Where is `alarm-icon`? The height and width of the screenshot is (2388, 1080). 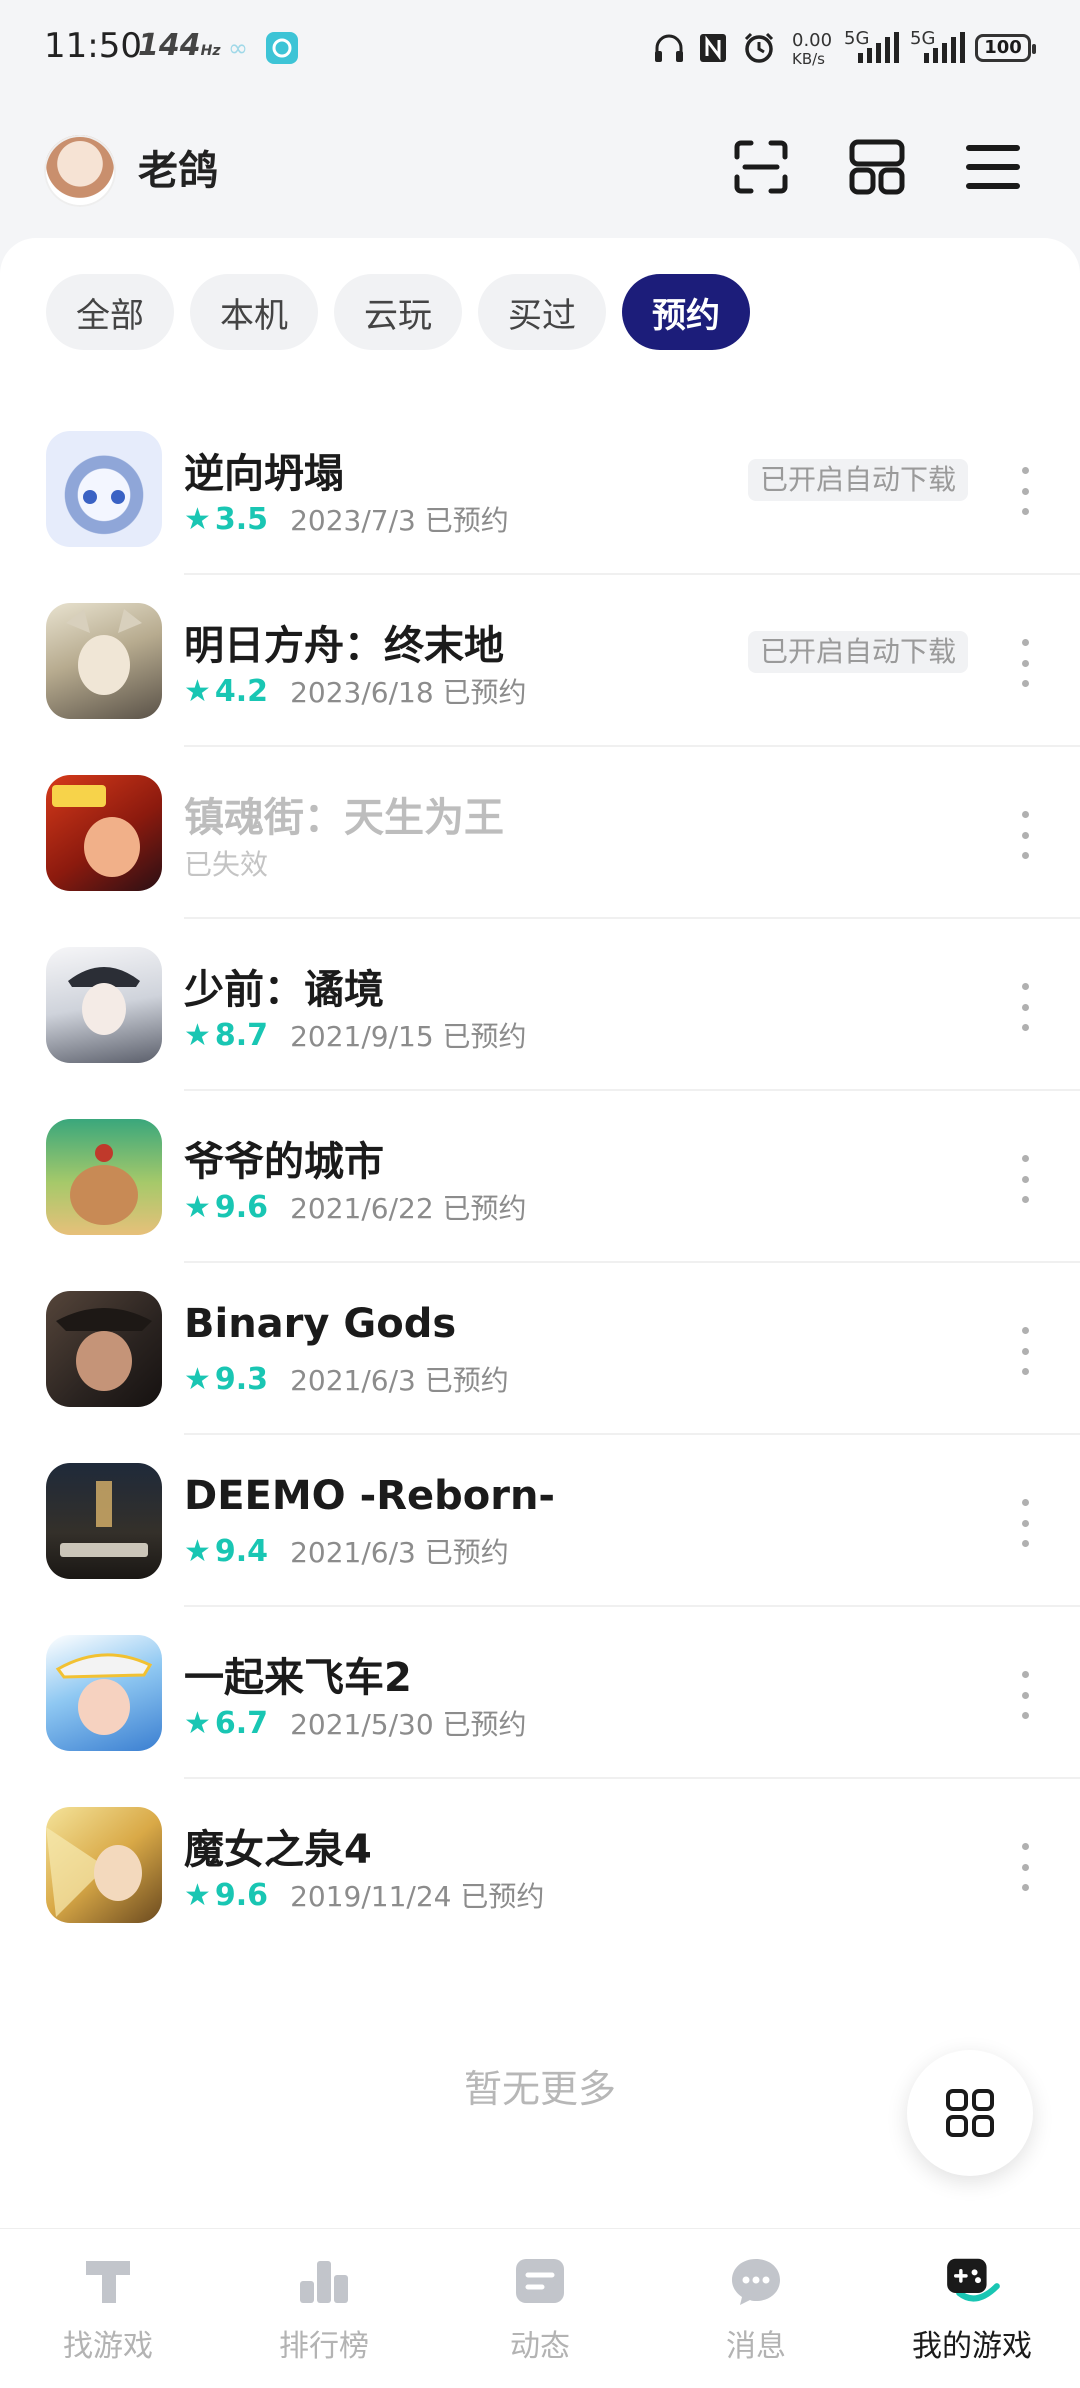
alarm-icon is located at coordinates (759, 48).